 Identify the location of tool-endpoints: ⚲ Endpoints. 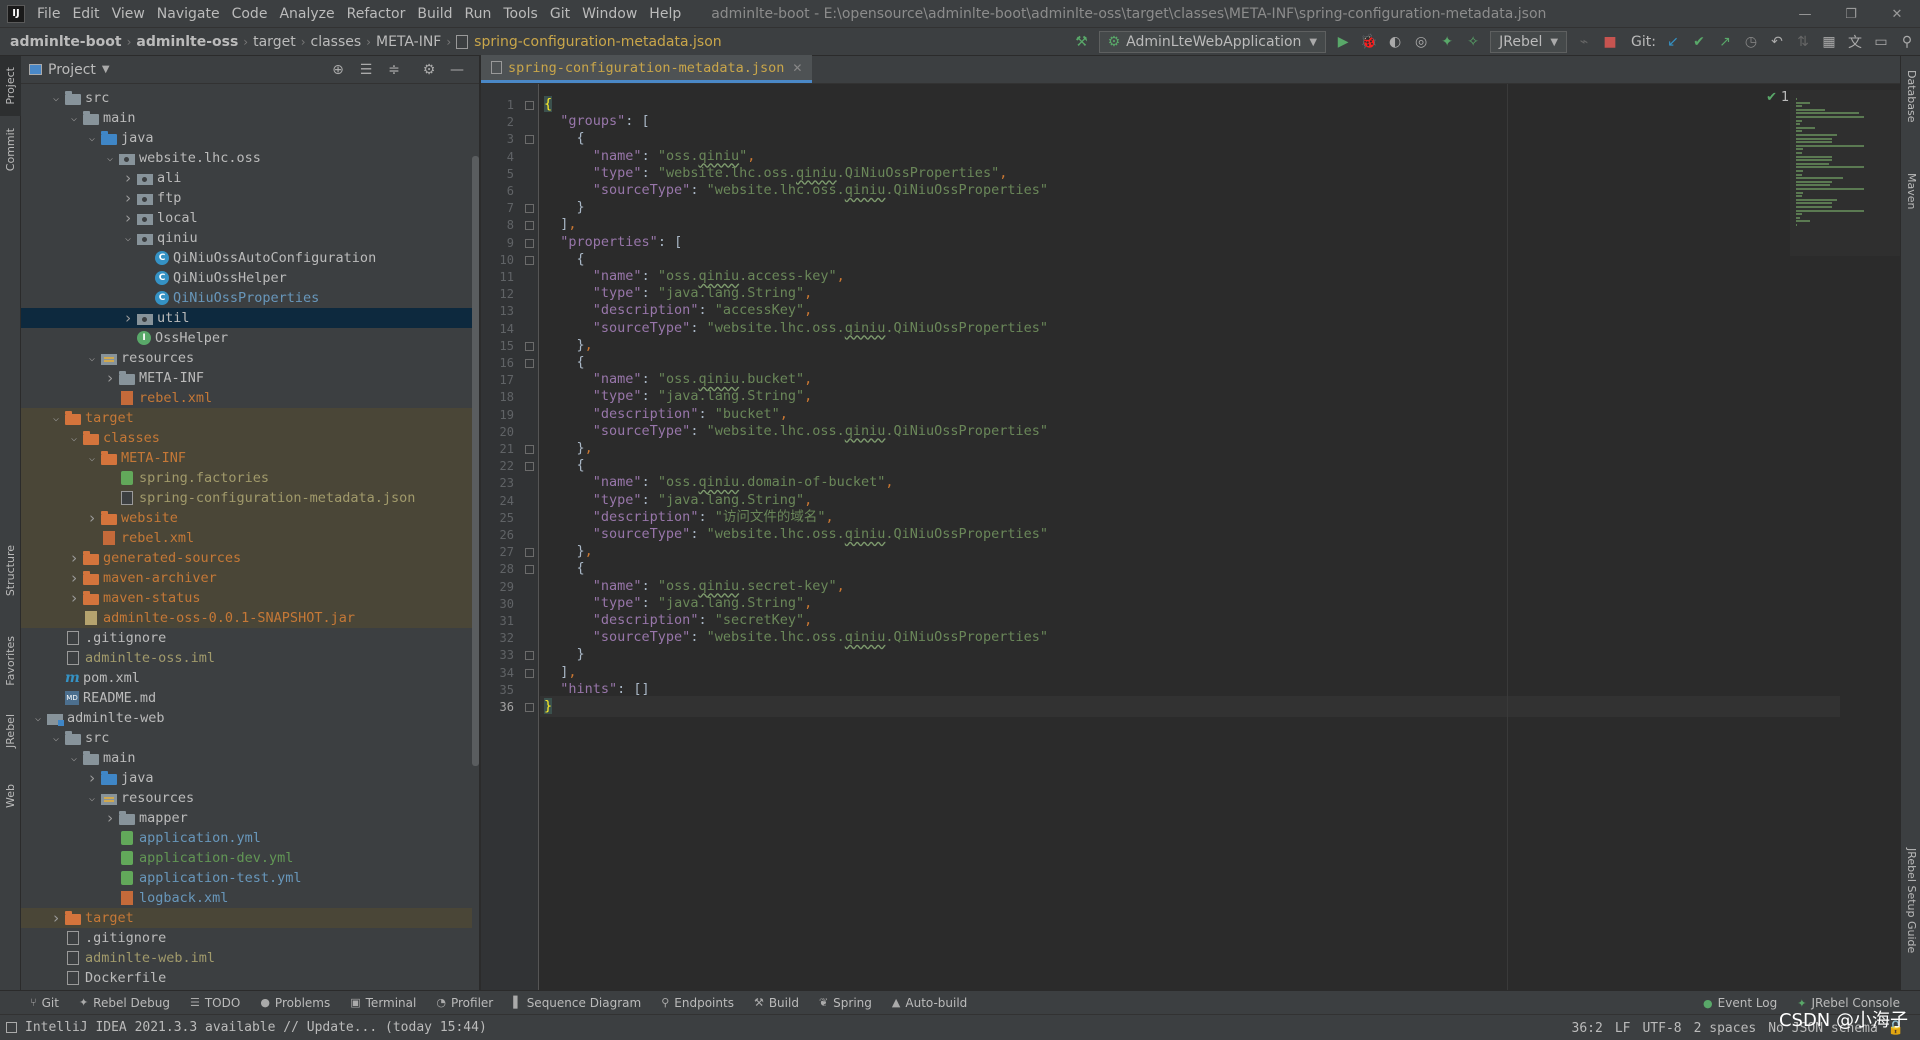
(697, 1003).